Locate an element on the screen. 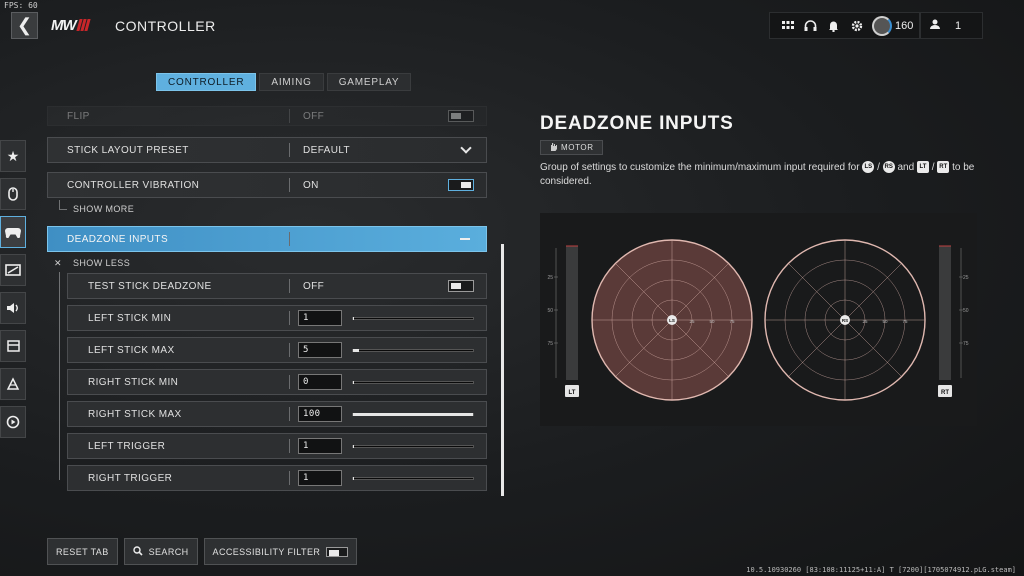  settings-tabs: CONTROLLER AIMING GAMEPLAY is located at coordinates (284, 82).